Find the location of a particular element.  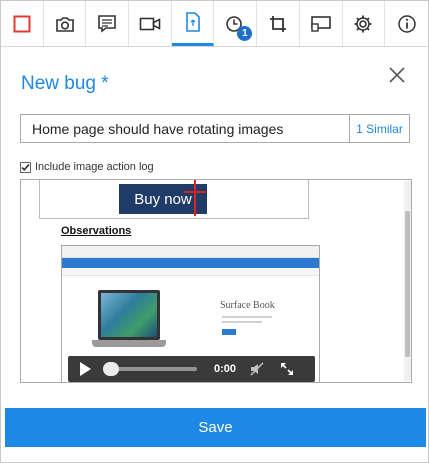

toolbar: 1 is located at coordinates (214, 24).